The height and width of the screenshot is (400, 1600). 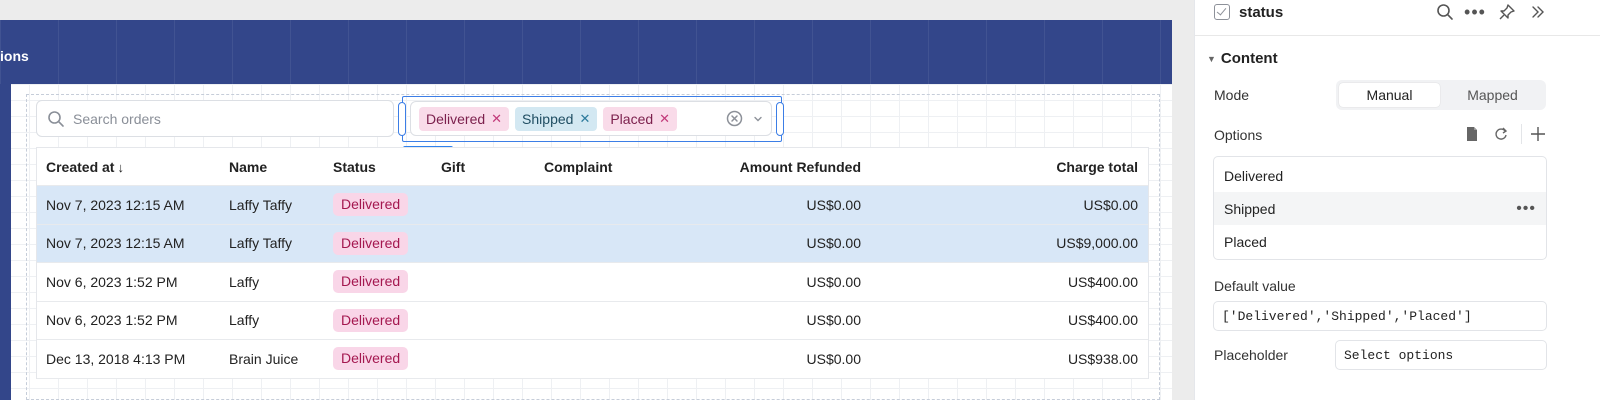 I want to click on options-label: Options, so click(x=1238, y=135).